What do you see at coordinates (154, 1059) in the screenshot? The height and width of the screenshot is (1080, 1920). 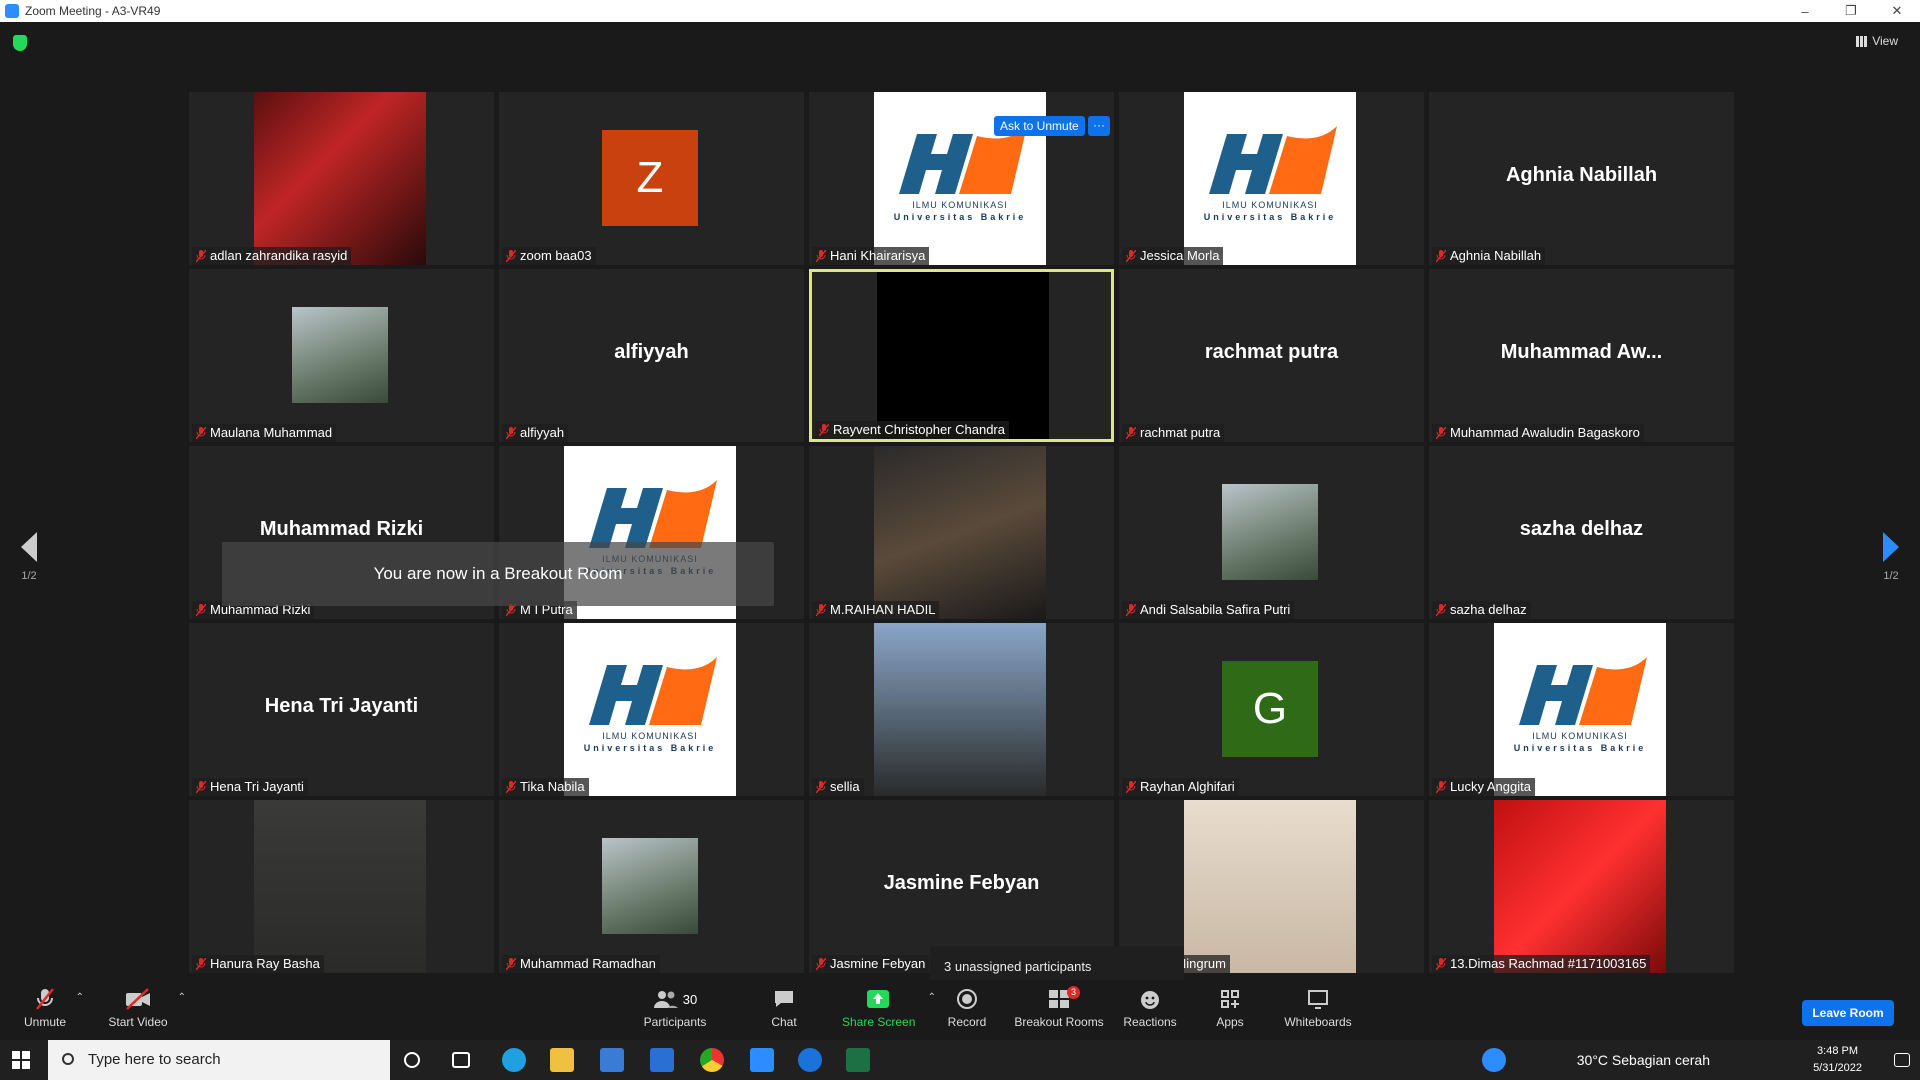 I see `search-placeholder: Type here to search` at bounding box center [154, 1059].